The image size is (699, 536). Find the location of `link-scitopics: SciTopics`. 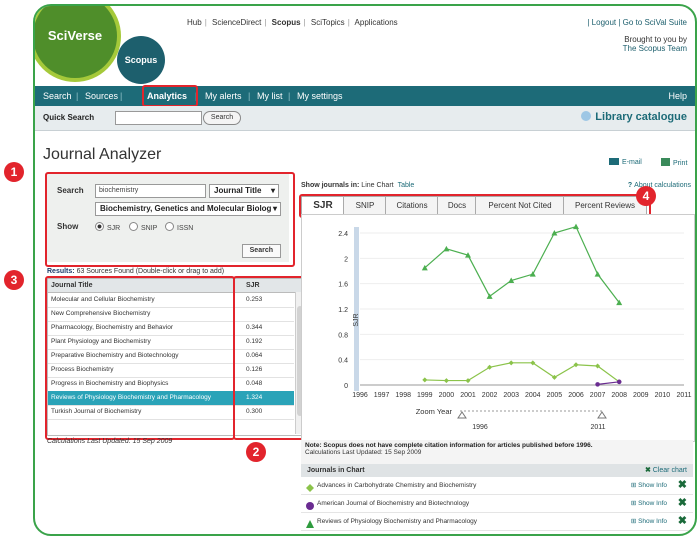

link-scitopics: SciTopics is located at coordinates (328, 22).